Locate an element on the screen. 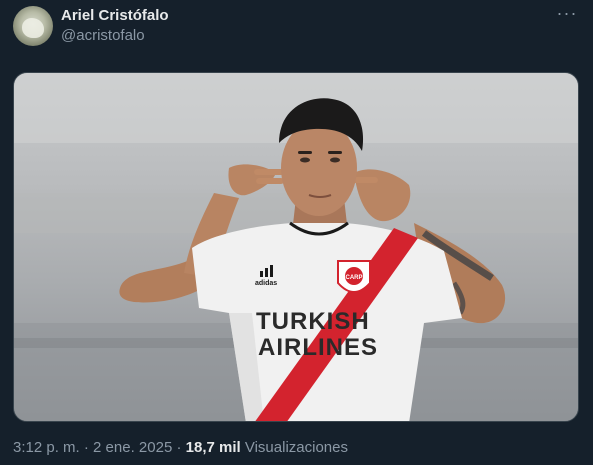  author-block: Ariel Cristófalo @acristofalo is located at coordinates (115, 26).